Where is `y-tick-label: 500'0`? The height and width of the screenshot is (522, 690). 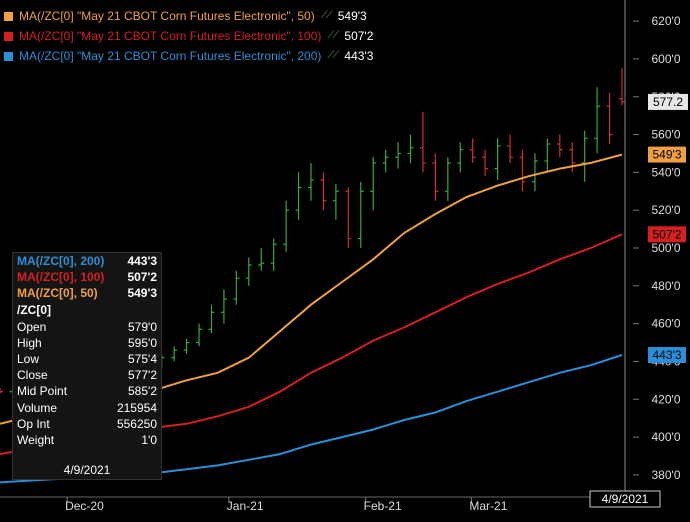
y-tick-label: 500'0 is located at coordinates (666, 248).